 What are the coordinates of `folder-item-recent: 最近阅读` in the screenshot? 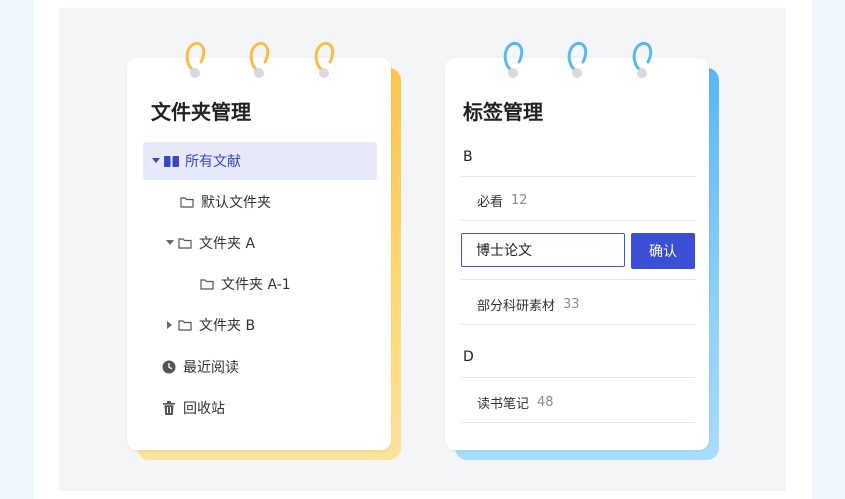 It's located at (200, 367).